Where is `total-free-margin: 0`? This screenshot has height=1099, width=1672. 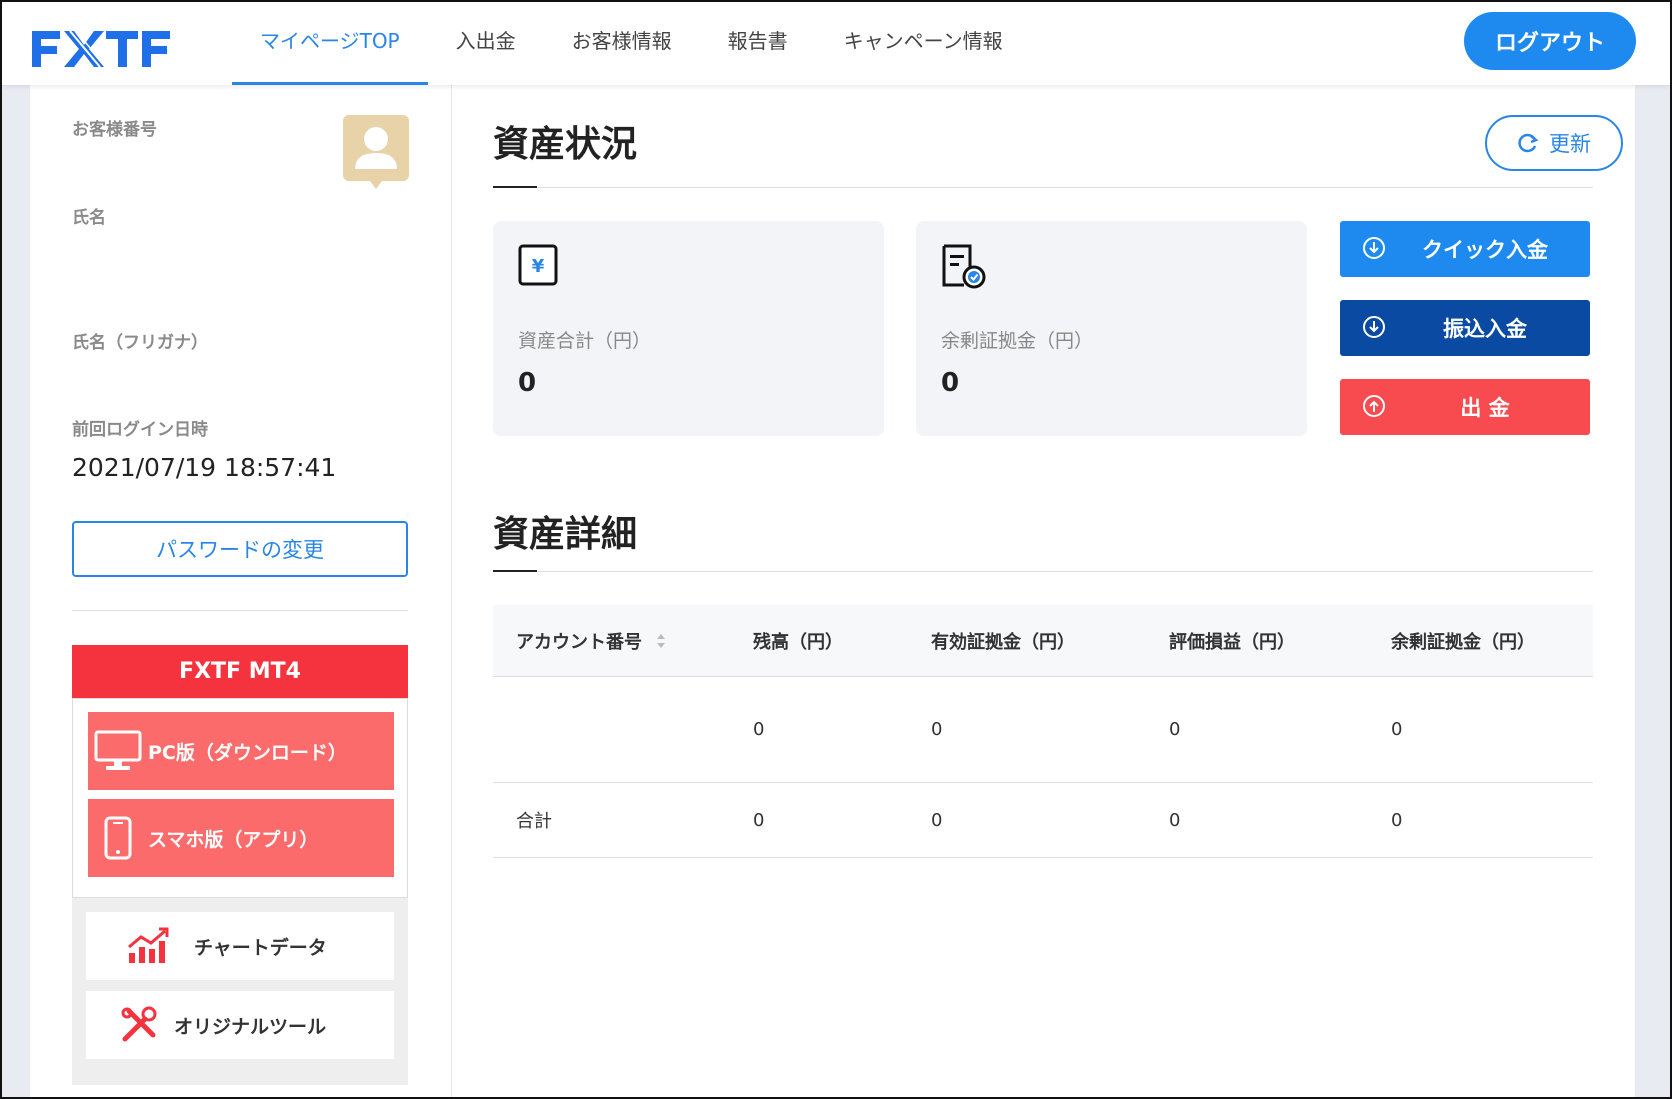 total-free-margin: 0 is located at coordinates (1397, 820).